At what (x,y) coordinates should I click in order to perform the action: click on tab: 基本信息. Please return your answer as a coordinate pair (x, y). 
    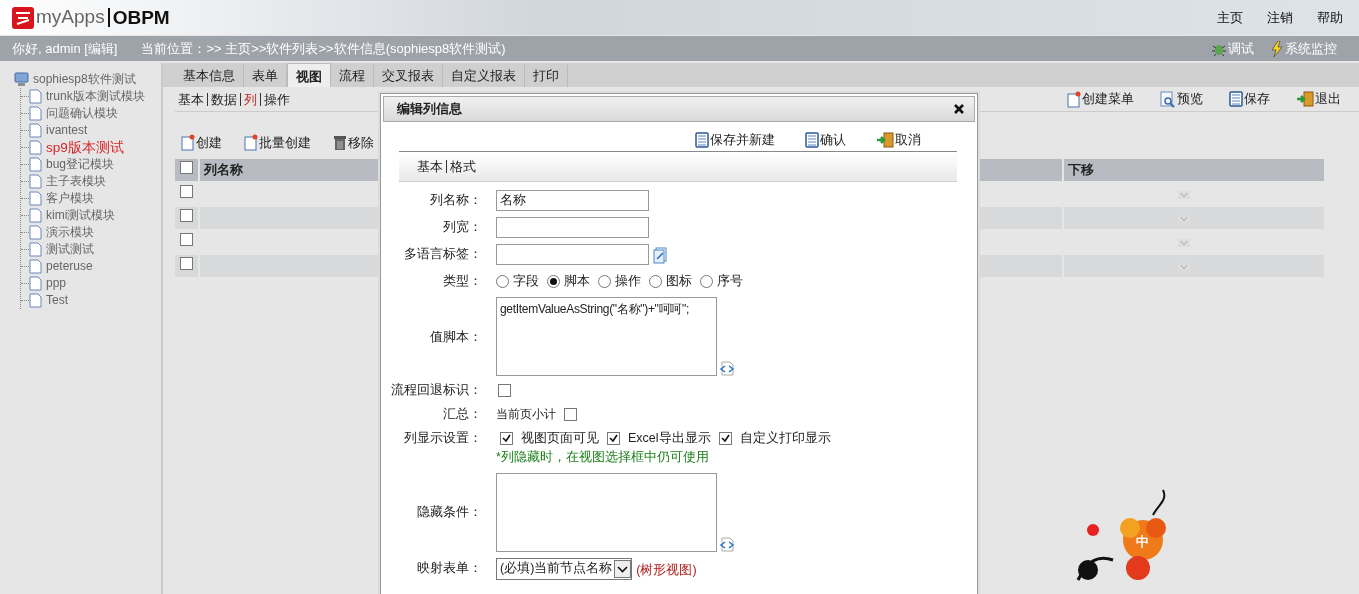
    Looking at the image, I should click on (209, 76).